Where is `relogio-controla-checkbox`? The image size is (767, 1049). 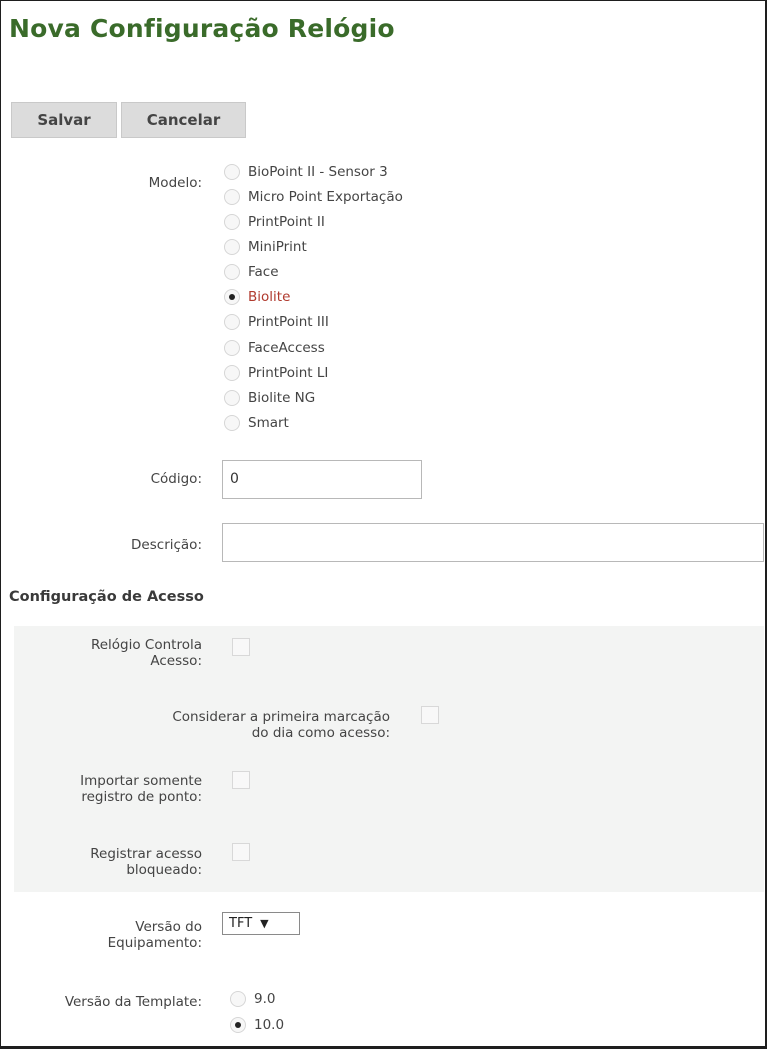
relogio-controla-checkbox is located at coordinates (241, 647).